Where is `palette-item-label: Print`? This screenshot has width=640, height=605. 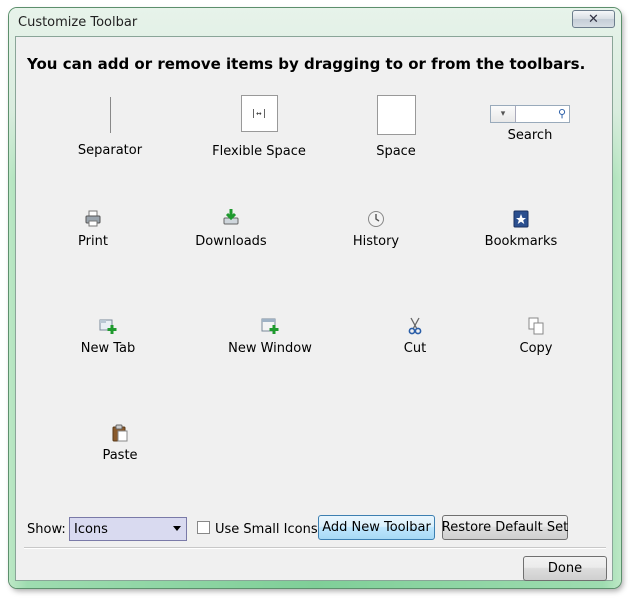
palette-item-label: Print is located at coordinates (93, 241).